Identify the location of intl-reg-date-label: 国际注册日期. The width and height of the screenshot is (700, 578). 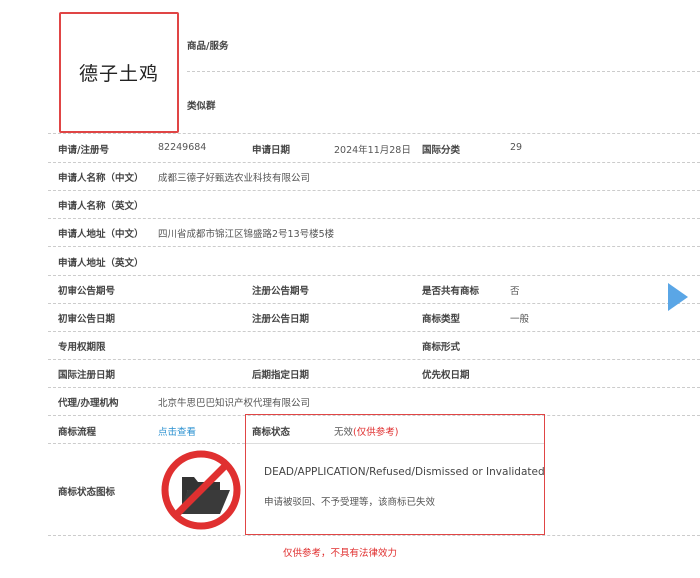
(87, 375).